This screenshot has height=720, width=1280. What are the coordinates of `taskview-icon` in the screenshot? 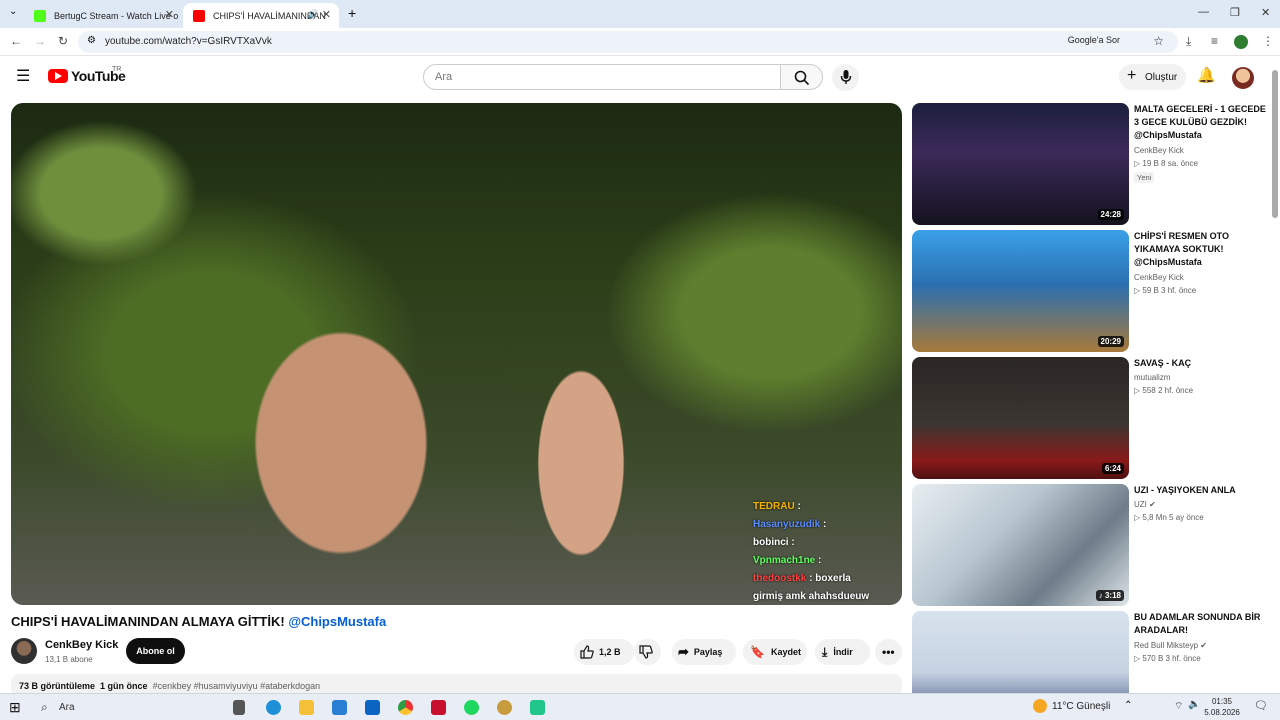 It's located at (239, 707).